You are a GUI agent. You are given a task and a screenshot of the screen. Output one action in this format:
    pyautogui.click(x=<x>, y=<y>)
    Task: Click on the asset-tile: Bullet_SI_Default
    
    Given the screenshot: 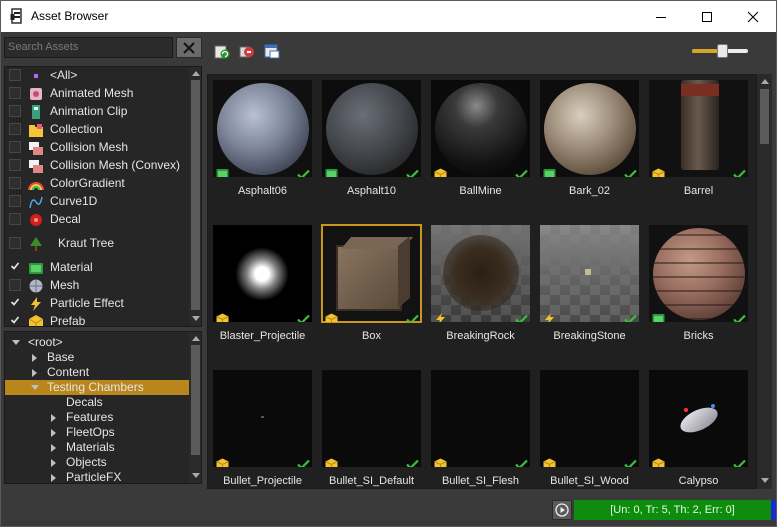 What is the action you would take?
    pyautogui.click(x=370, y=427)
    